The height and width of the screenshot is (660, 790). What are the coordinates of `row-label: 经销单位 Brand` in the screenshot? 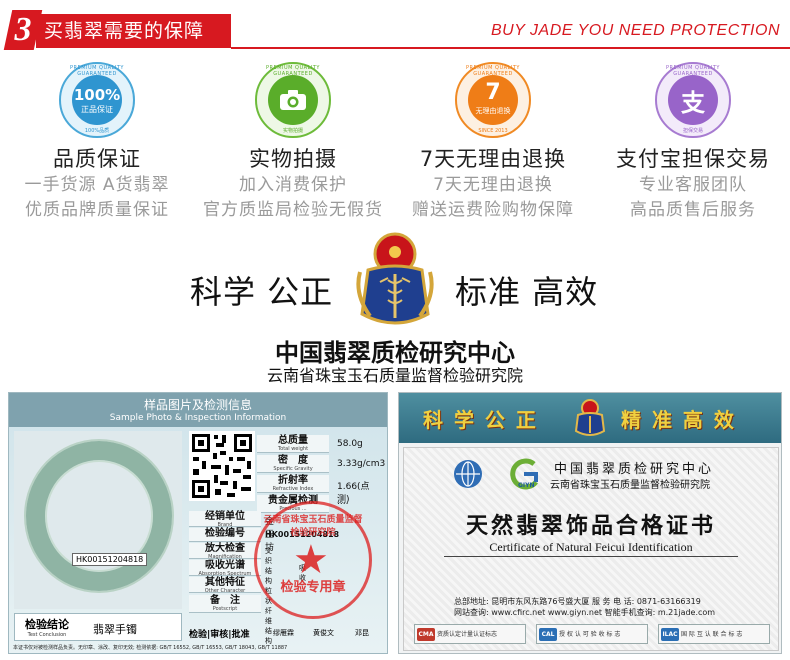 It's located at (225, 519).